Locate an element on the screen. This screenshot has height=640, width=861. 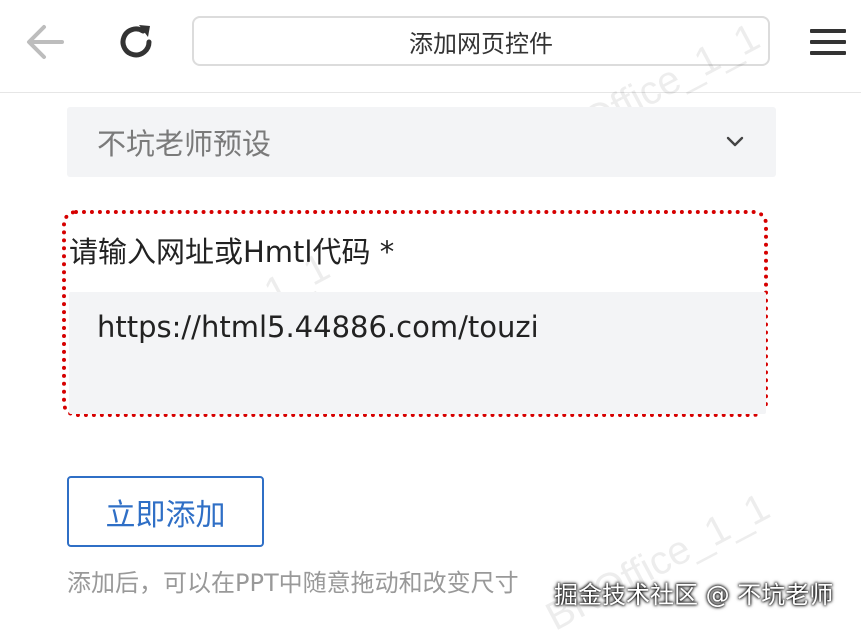
credit-watermark: 掘金技术社区 @ 不坑老师 is located at coordinates (694, 595).